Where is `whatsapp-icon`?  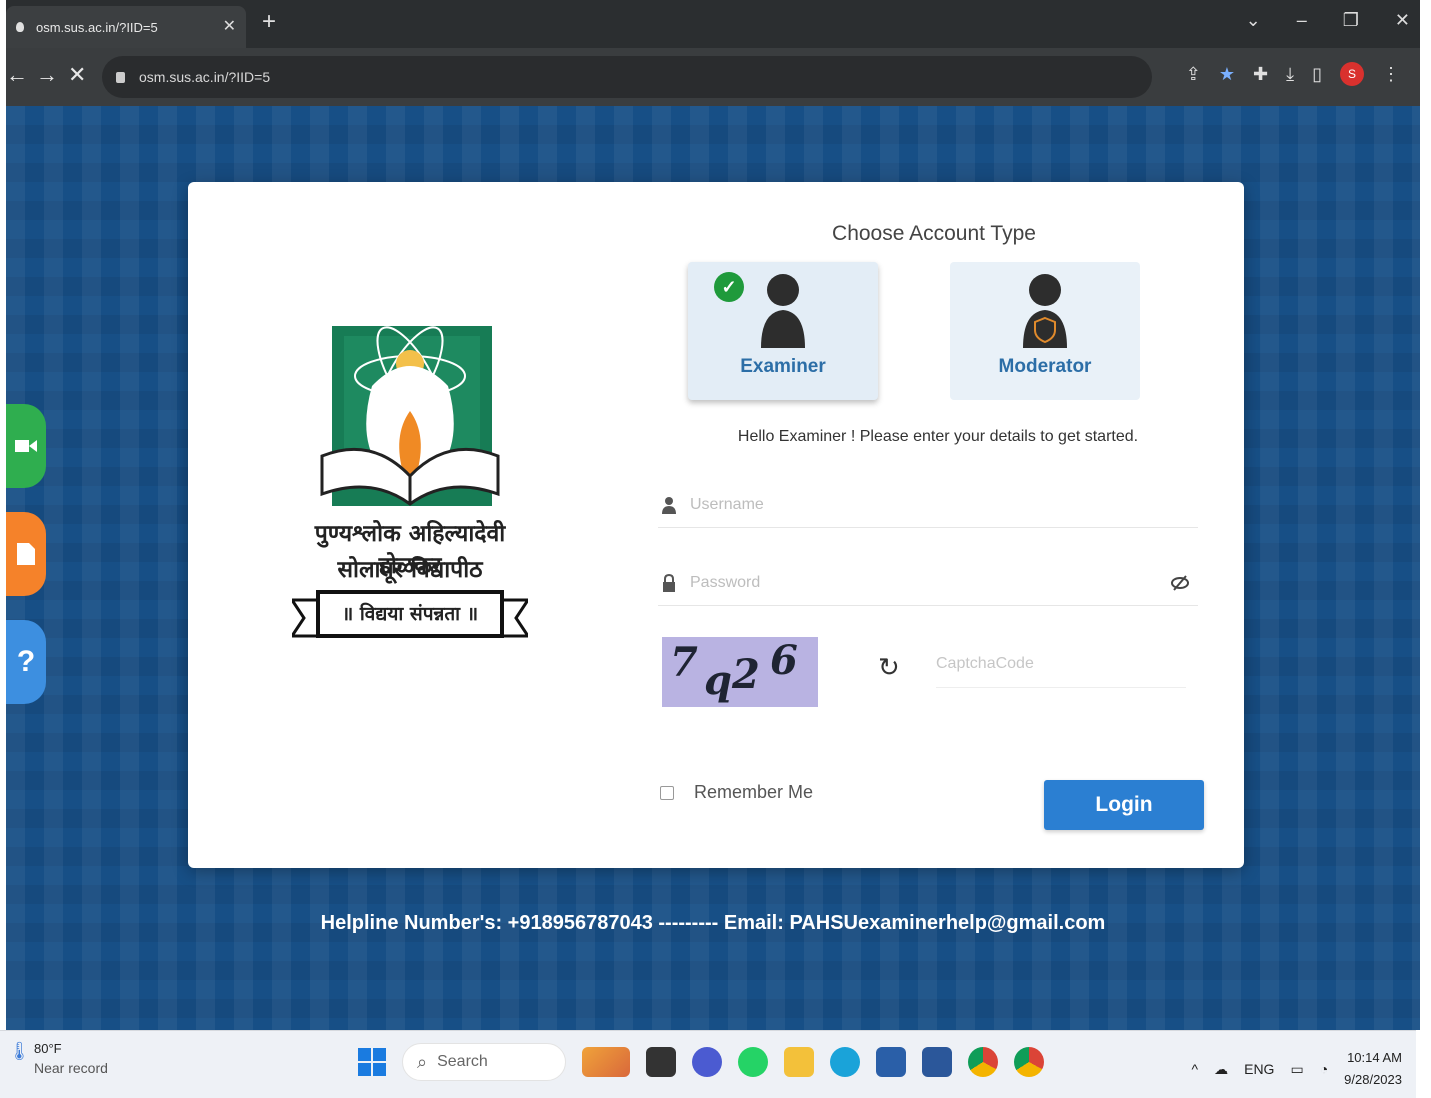
whatsapp-icon is located at coordinates (753, 1062).